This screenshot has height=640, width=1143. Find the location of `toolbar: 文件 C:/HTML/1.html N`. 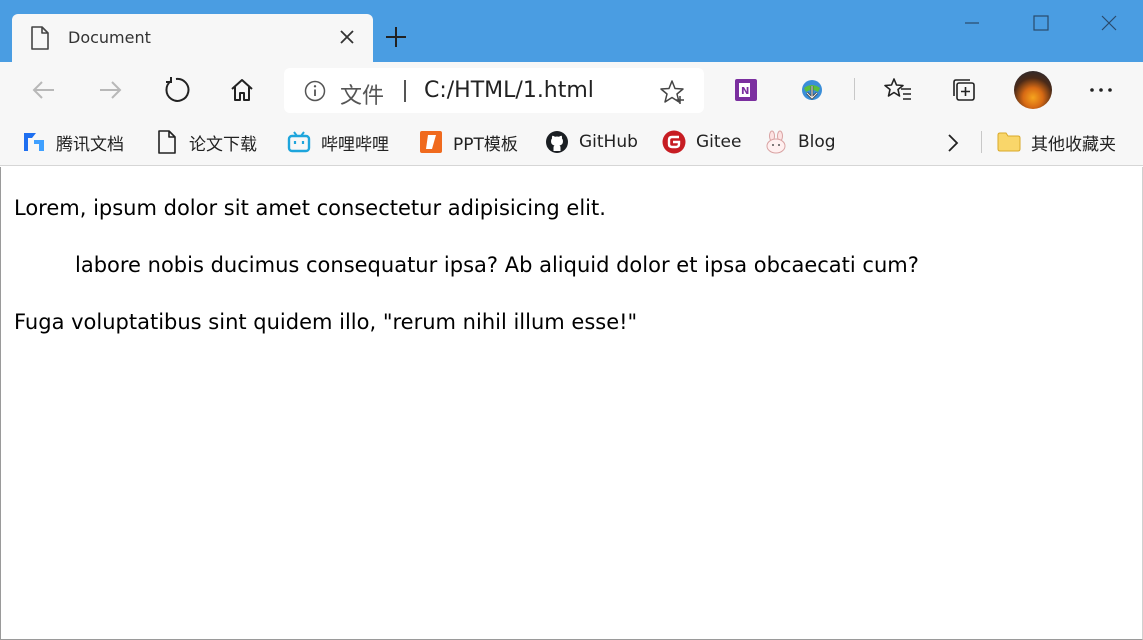

toolbar: 文件 C:/HTML/1.html N is located at coordinates (571, 90).